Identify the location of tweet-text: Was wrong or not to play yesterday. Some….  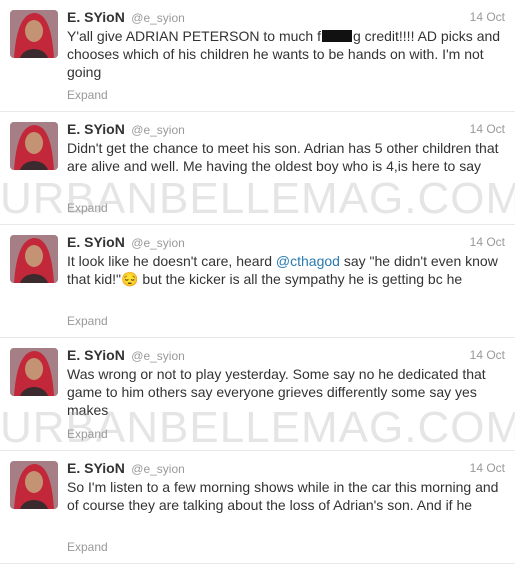
(276, 392).